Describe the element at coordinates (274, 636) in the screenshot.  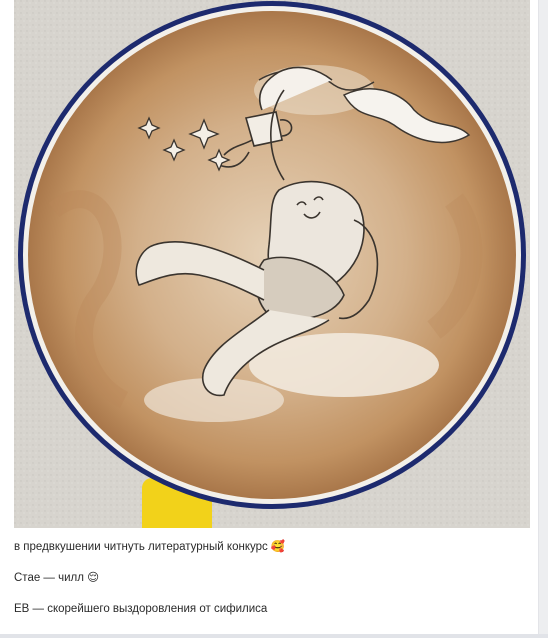
I see `bottom-divider` at that location.